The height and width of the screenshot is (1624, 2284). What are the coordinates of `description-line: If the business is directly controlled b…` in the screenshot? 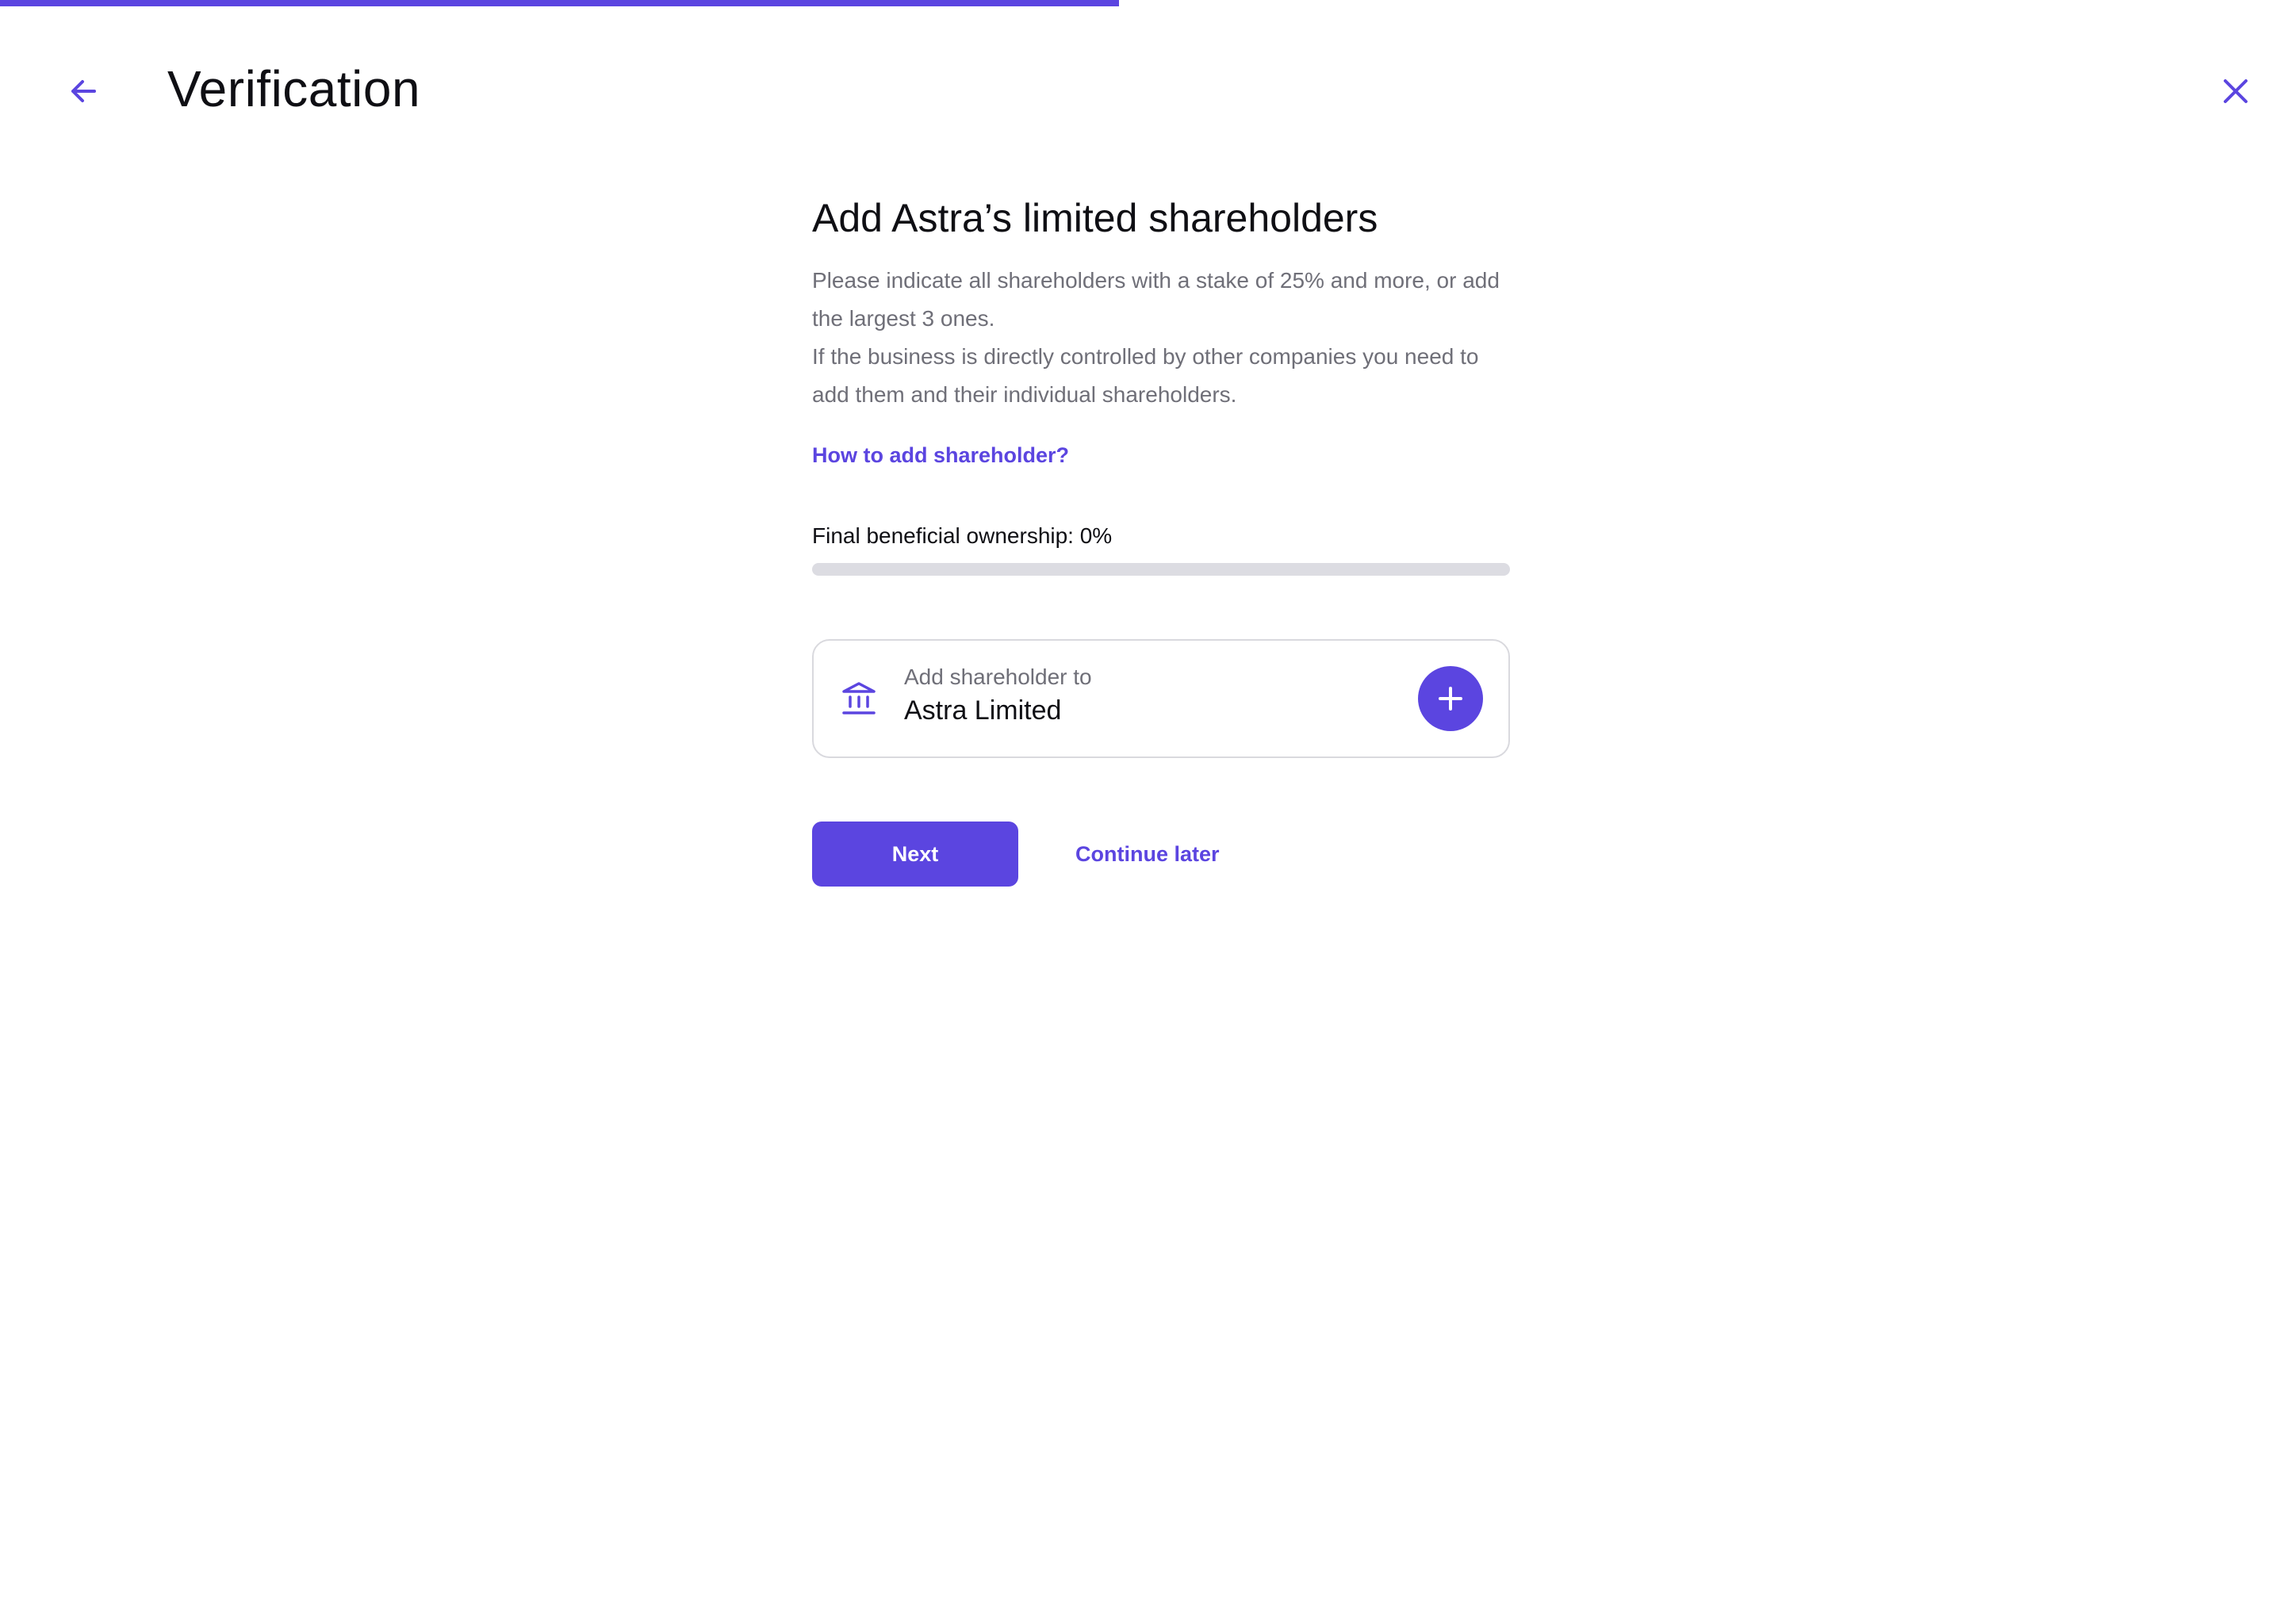 It's located at (1145, 375).